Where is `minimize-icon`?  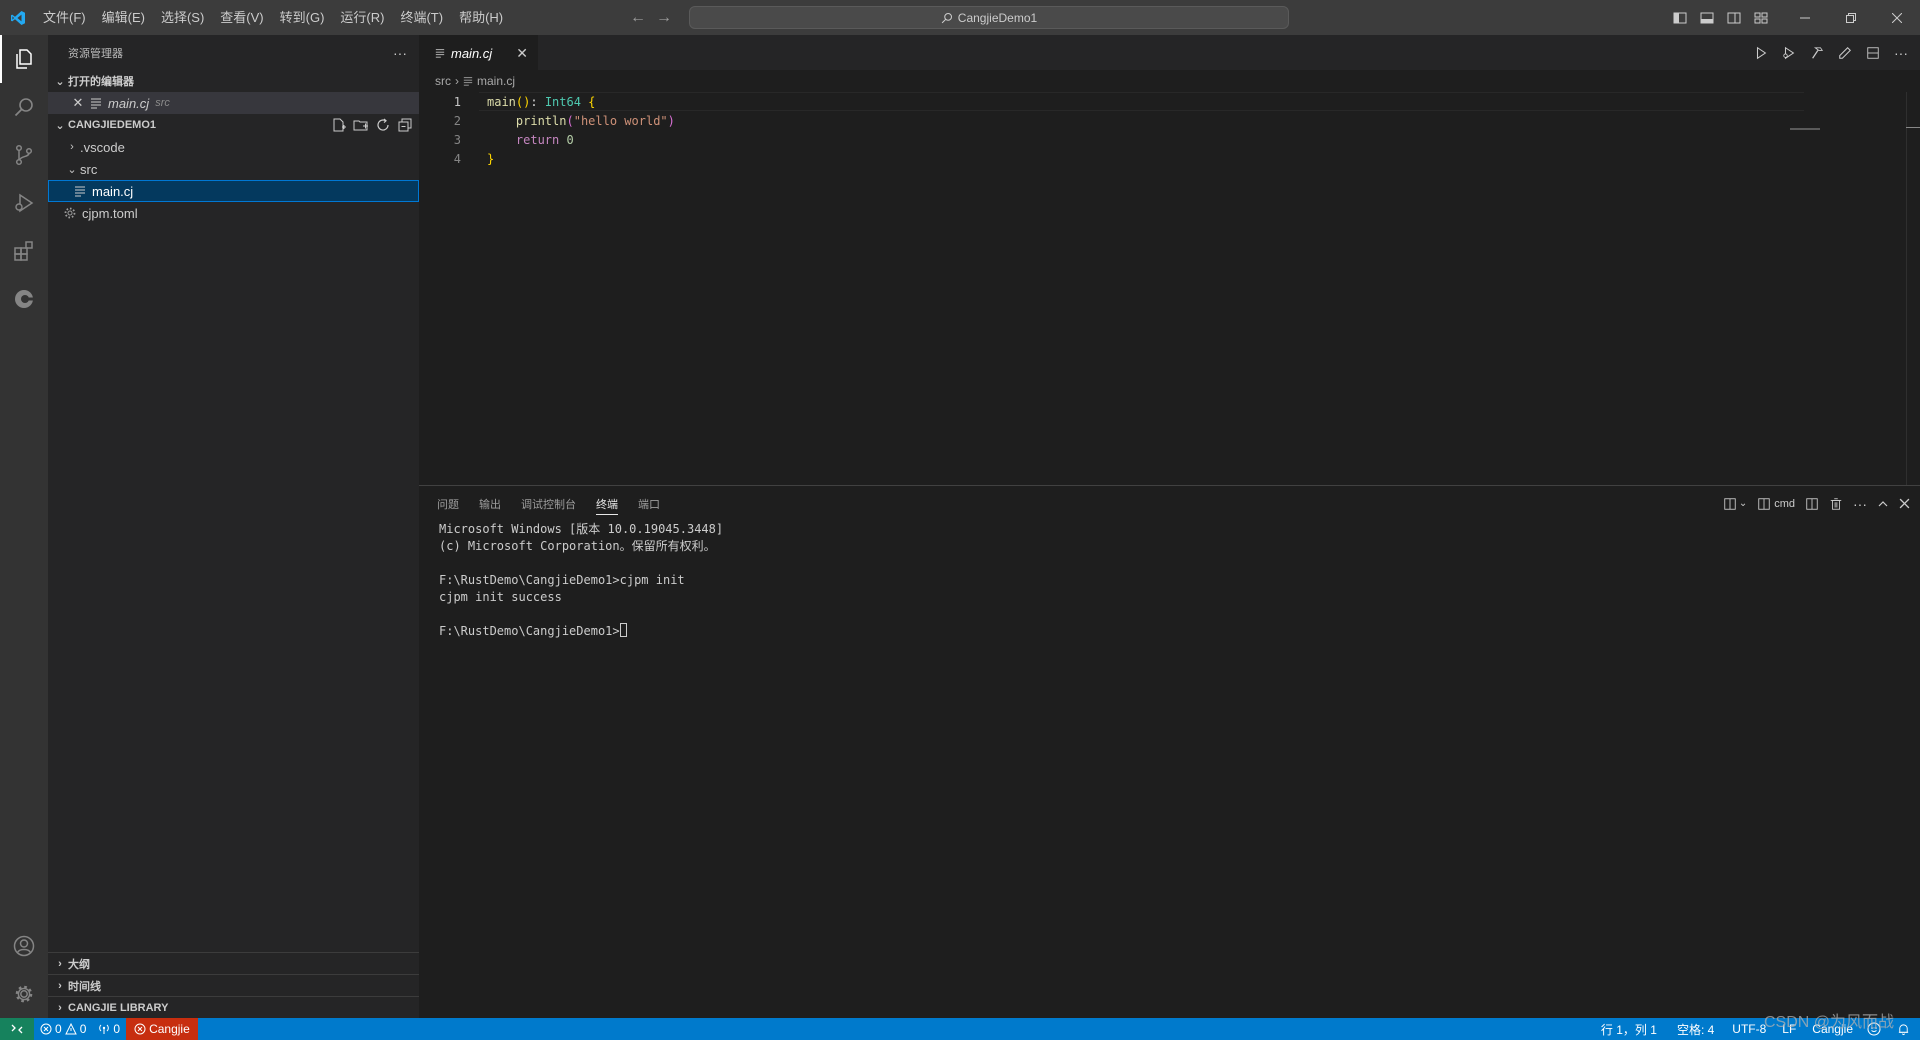
minimize-icon is located at coordinates (1805, 17).